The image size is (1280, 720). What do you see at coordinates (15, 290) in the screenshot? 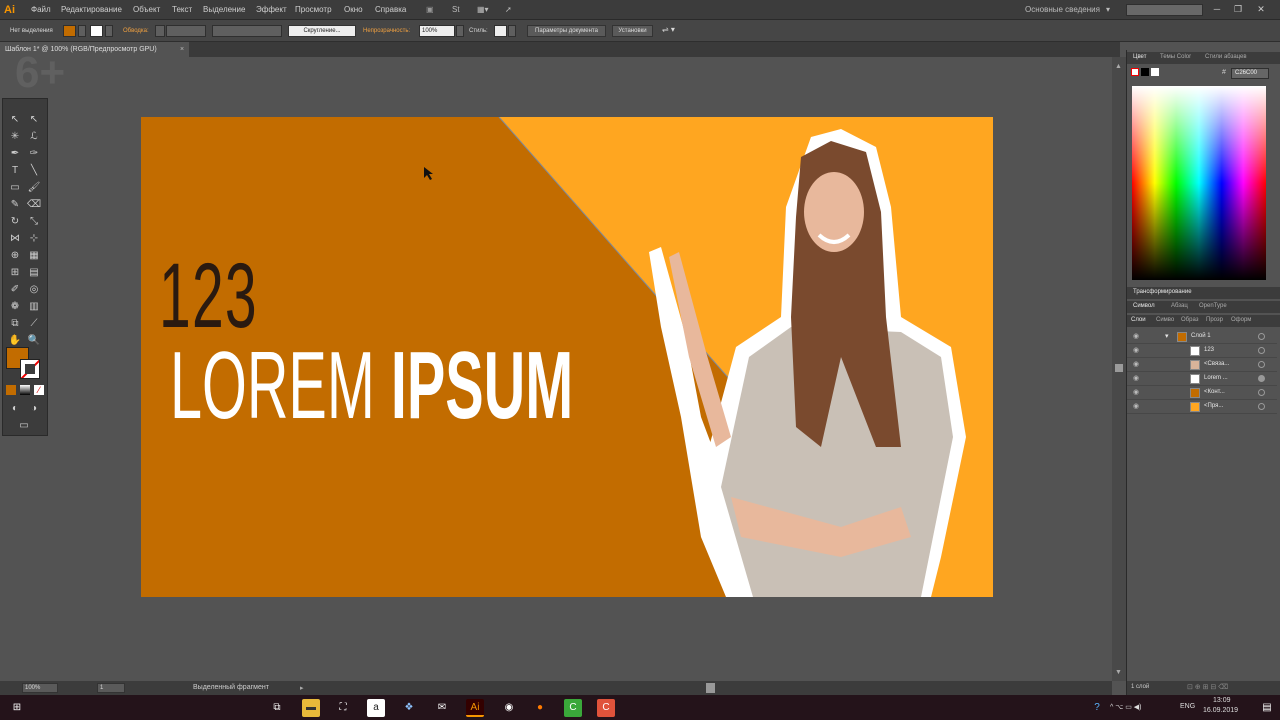
I see `eyedropper-tool-icon: ✐` at bounding box center [15, 290].